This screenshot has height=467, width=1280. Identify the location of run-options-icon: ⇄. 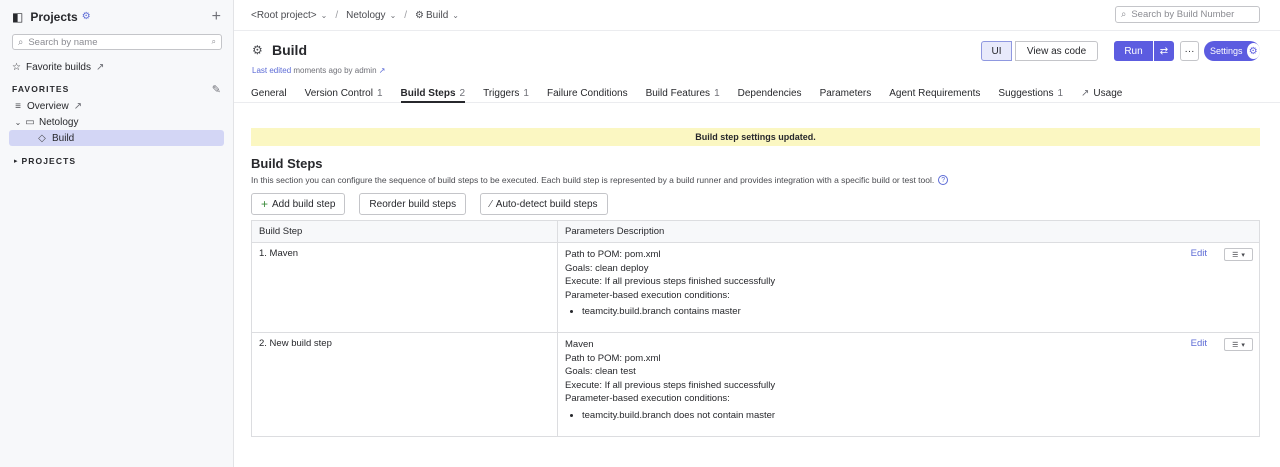
(1164, 51).